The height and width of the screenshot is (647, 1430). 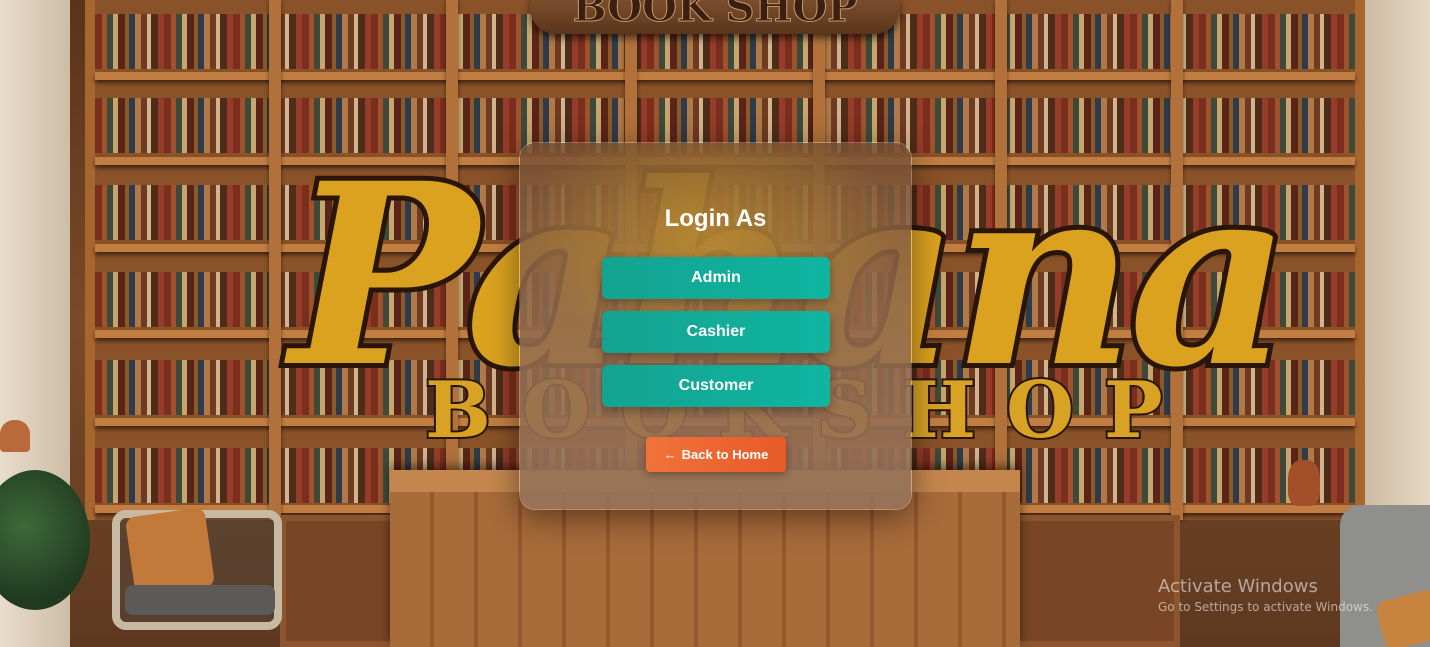 What do you see at coordinates (716, 332) in the screenshot?
I see `cashier-button: Cashier` at bounding box center [716, 332].